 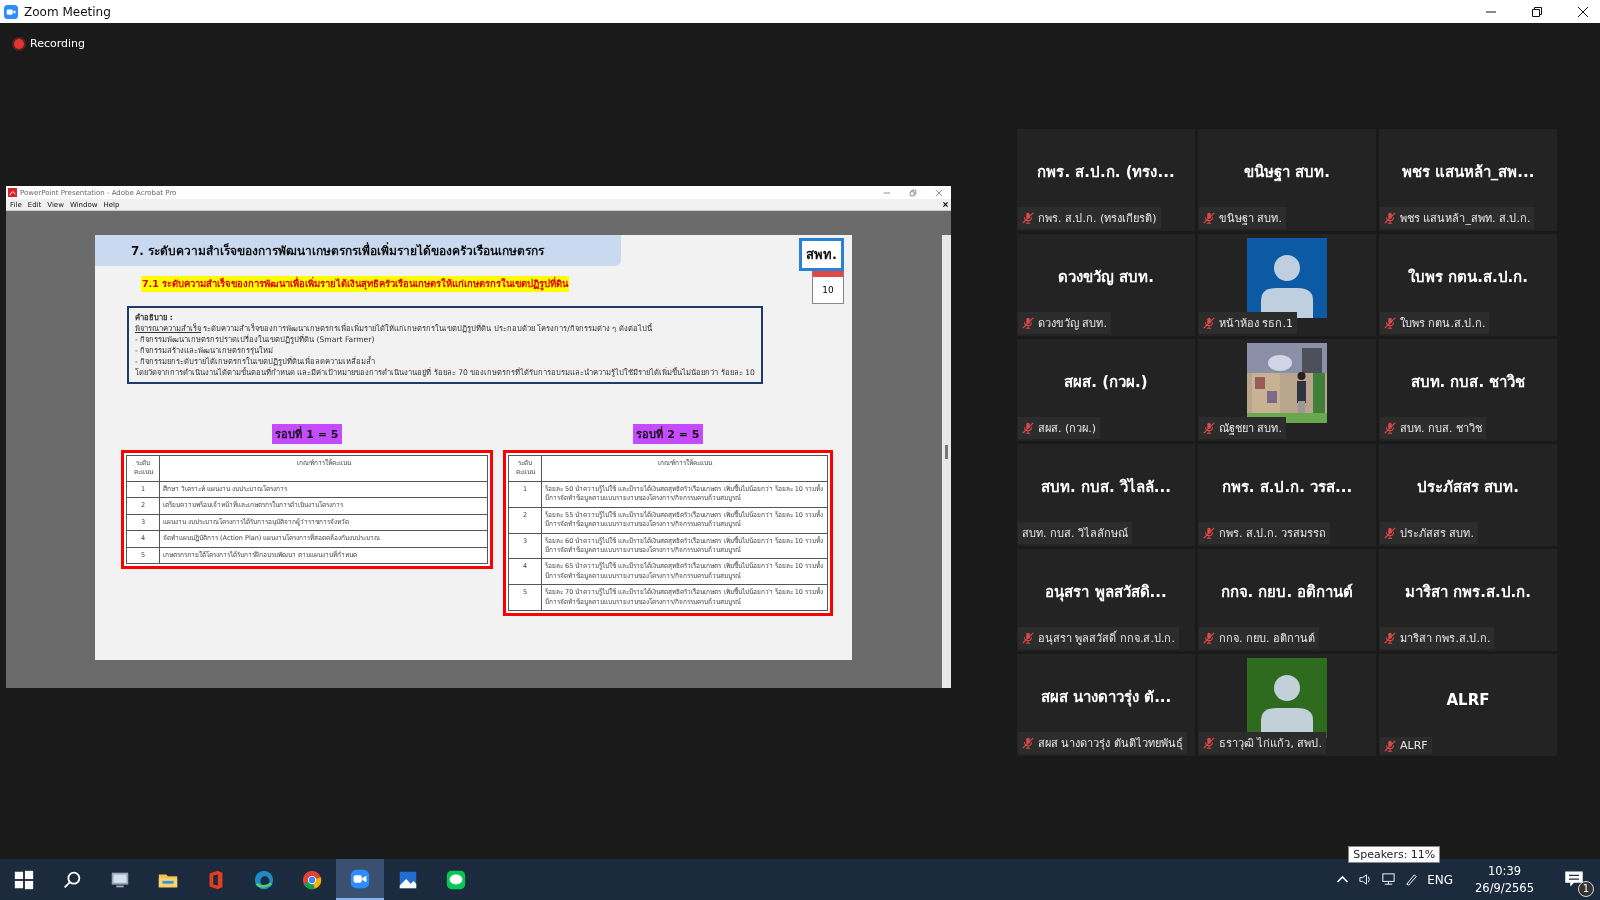 What do you see at coordinates (67, 11) in the screenshot?
I see `window-title: Zoom Meeting` at bounding box center [67, 11].